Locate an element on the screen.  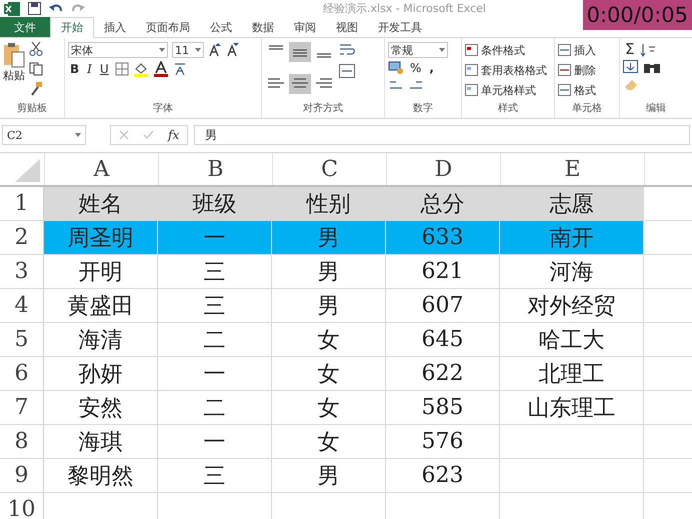
name-box: C2 is located at coordinates (44, 135).